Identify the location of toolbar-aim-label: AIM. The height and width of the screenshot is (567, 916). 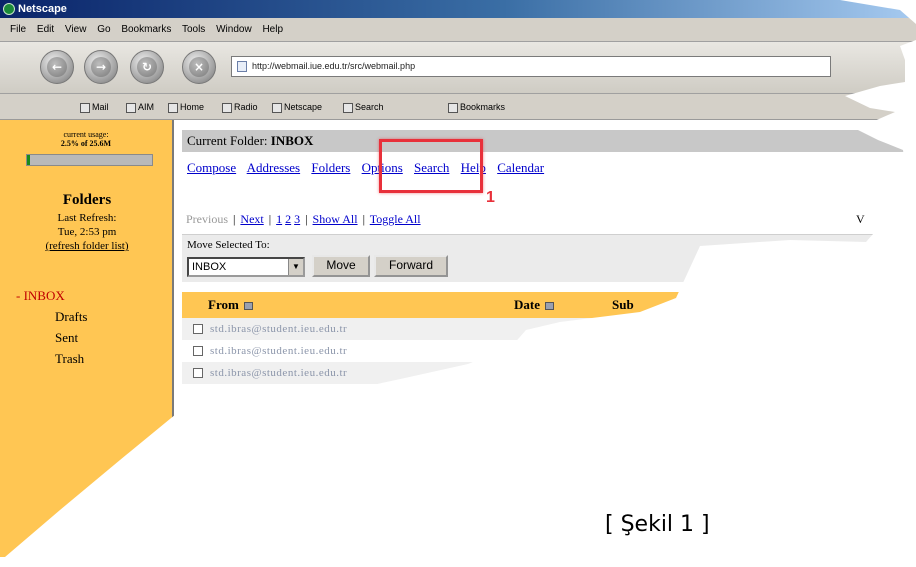
(146, 107).